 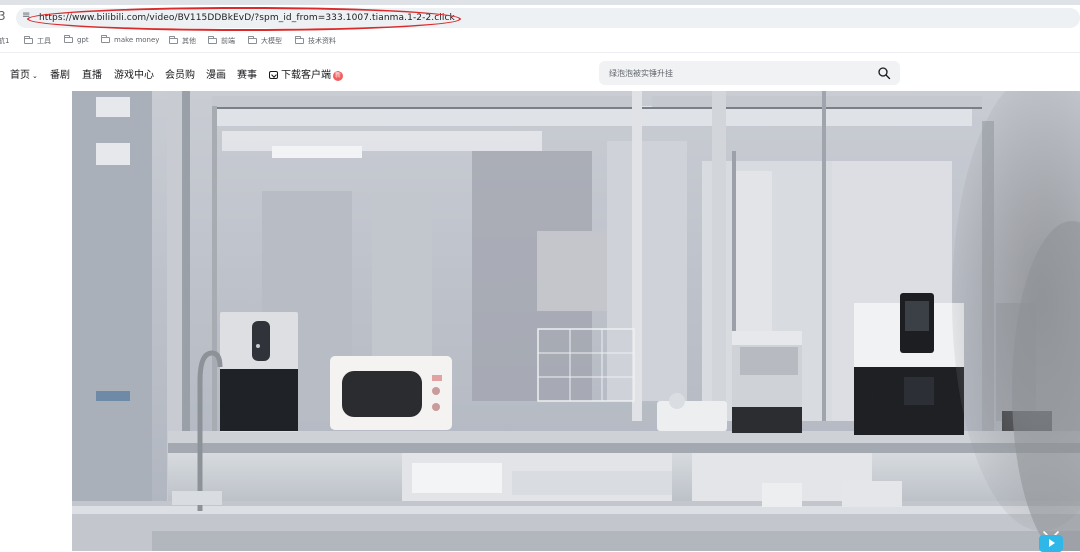 I want to click on bookmarks-bar: 导航1 工具 gpt make money 其他 前端 大模型 技术资料, so click(x=540, y=41).